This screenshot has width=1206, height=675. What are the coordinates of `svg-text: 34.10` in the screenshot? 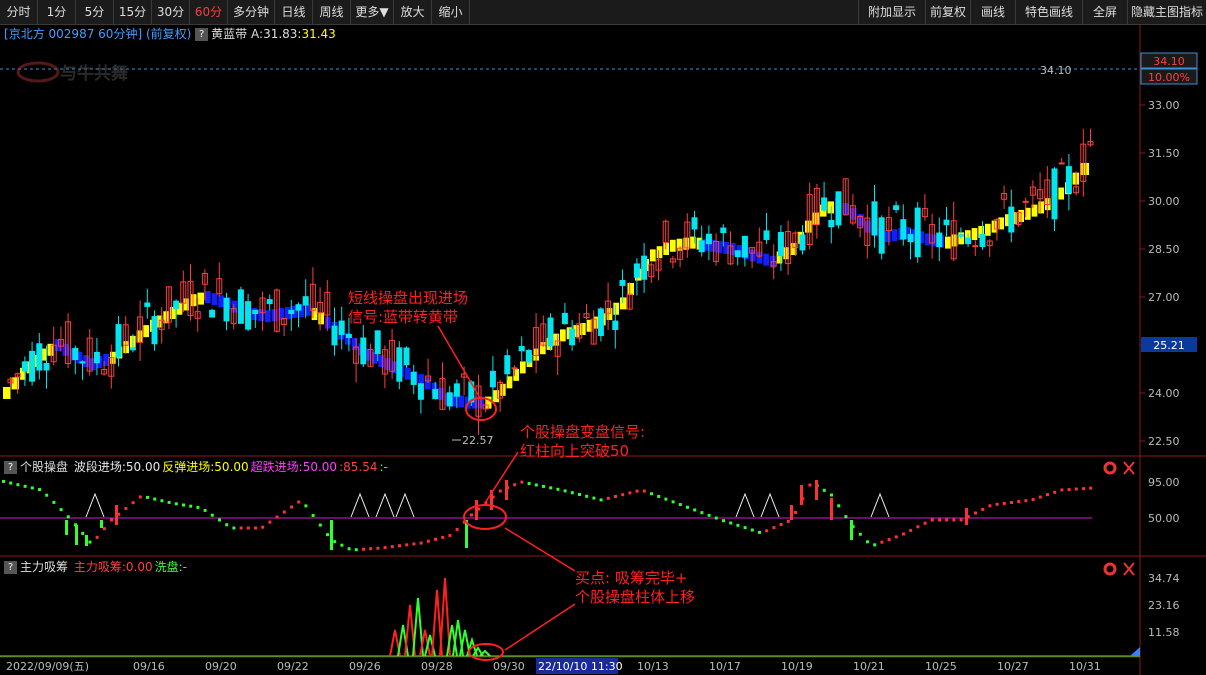 It's located at (1169, 61).